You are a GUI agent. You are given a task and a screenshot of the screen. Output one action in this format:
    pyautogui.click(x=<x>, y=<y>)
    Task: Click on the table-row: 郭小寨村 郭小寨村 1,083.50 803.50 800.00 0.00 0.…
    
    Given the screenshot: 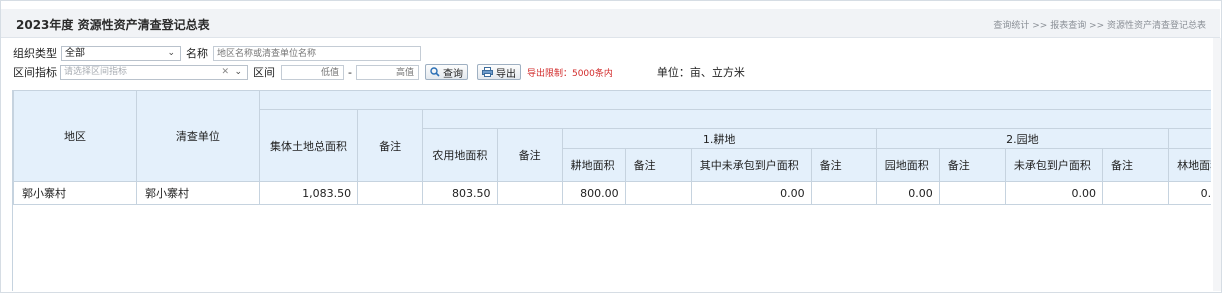 What is the action you would take?
    pyautogui.click(x=612, y=193)
    